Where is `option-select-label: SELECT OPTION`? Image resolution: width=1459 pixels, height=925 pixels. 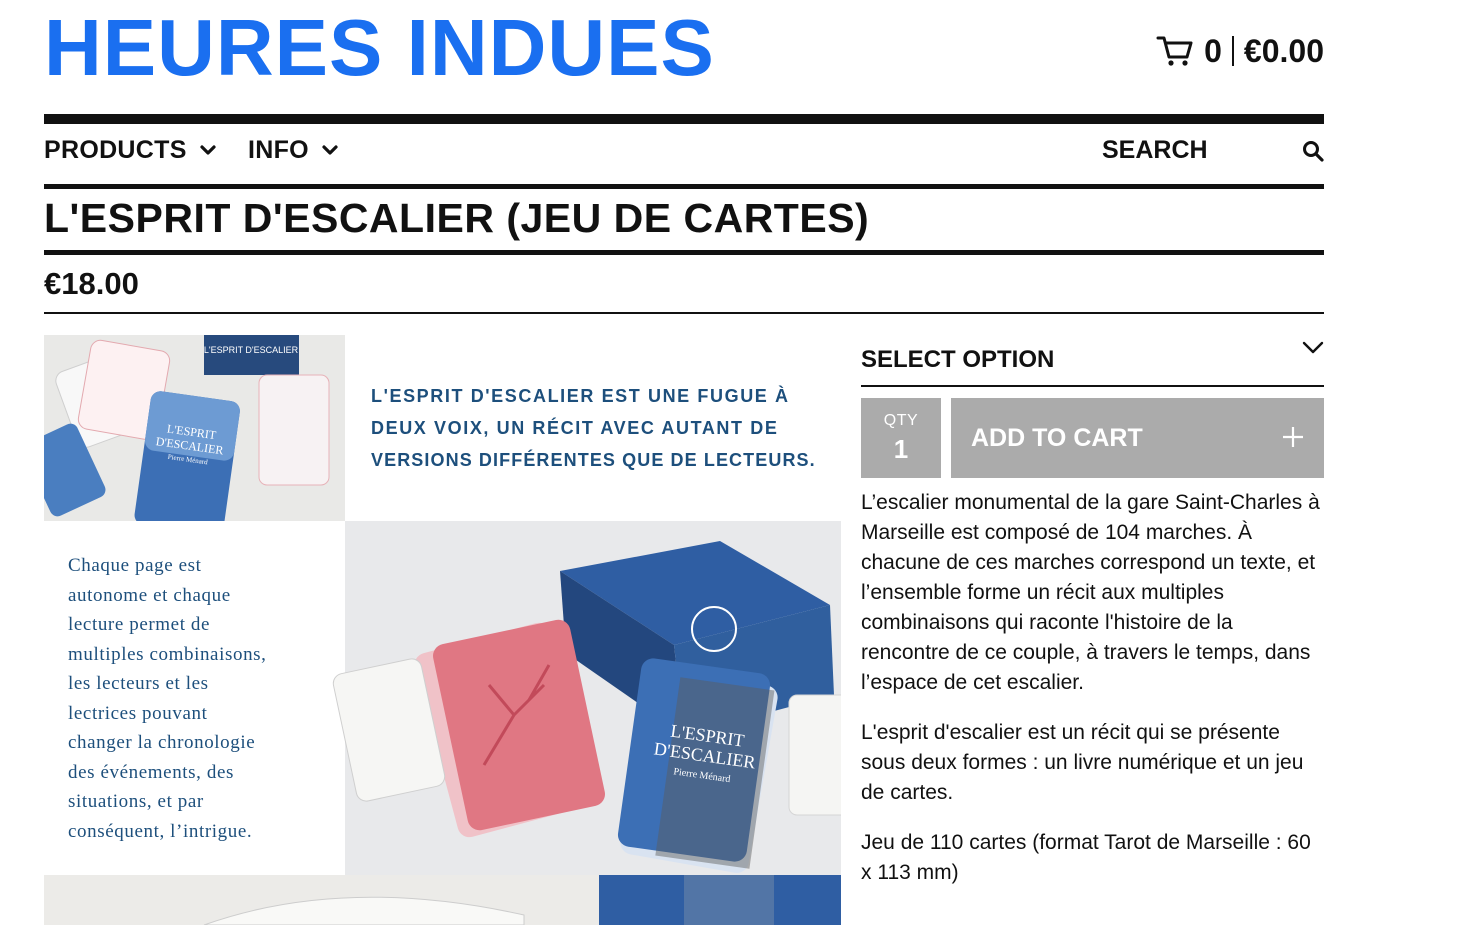
option-select-label: SELECT OPTION is located at coordinates (958, 359).